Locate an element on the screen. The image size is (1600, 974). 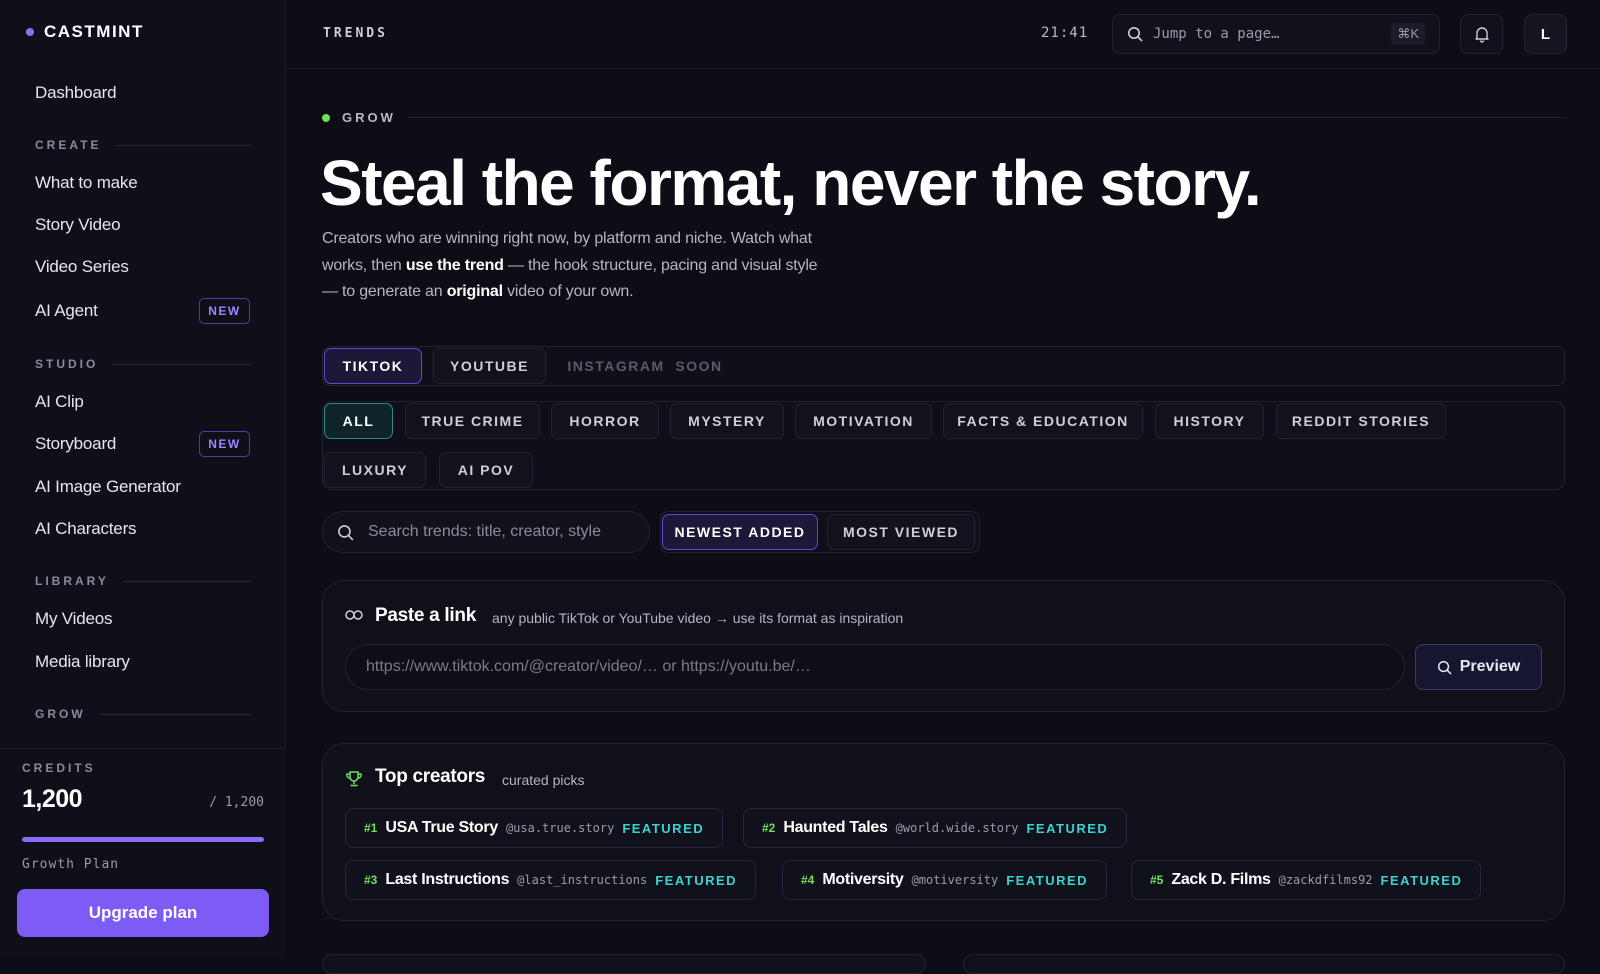
tab-instagram-soon: INSTAGRAM SOON is located at coordinates (645, 366).